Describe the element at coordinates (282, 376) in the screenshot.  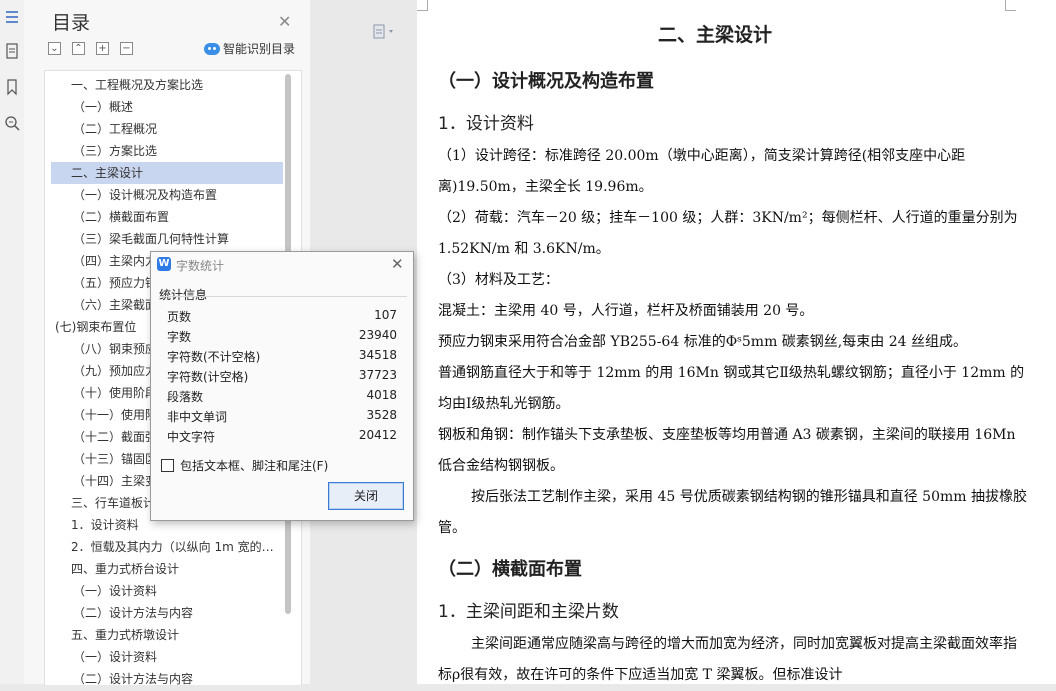
I see `stat-row: 字符数(计空格) 37723` at that location.